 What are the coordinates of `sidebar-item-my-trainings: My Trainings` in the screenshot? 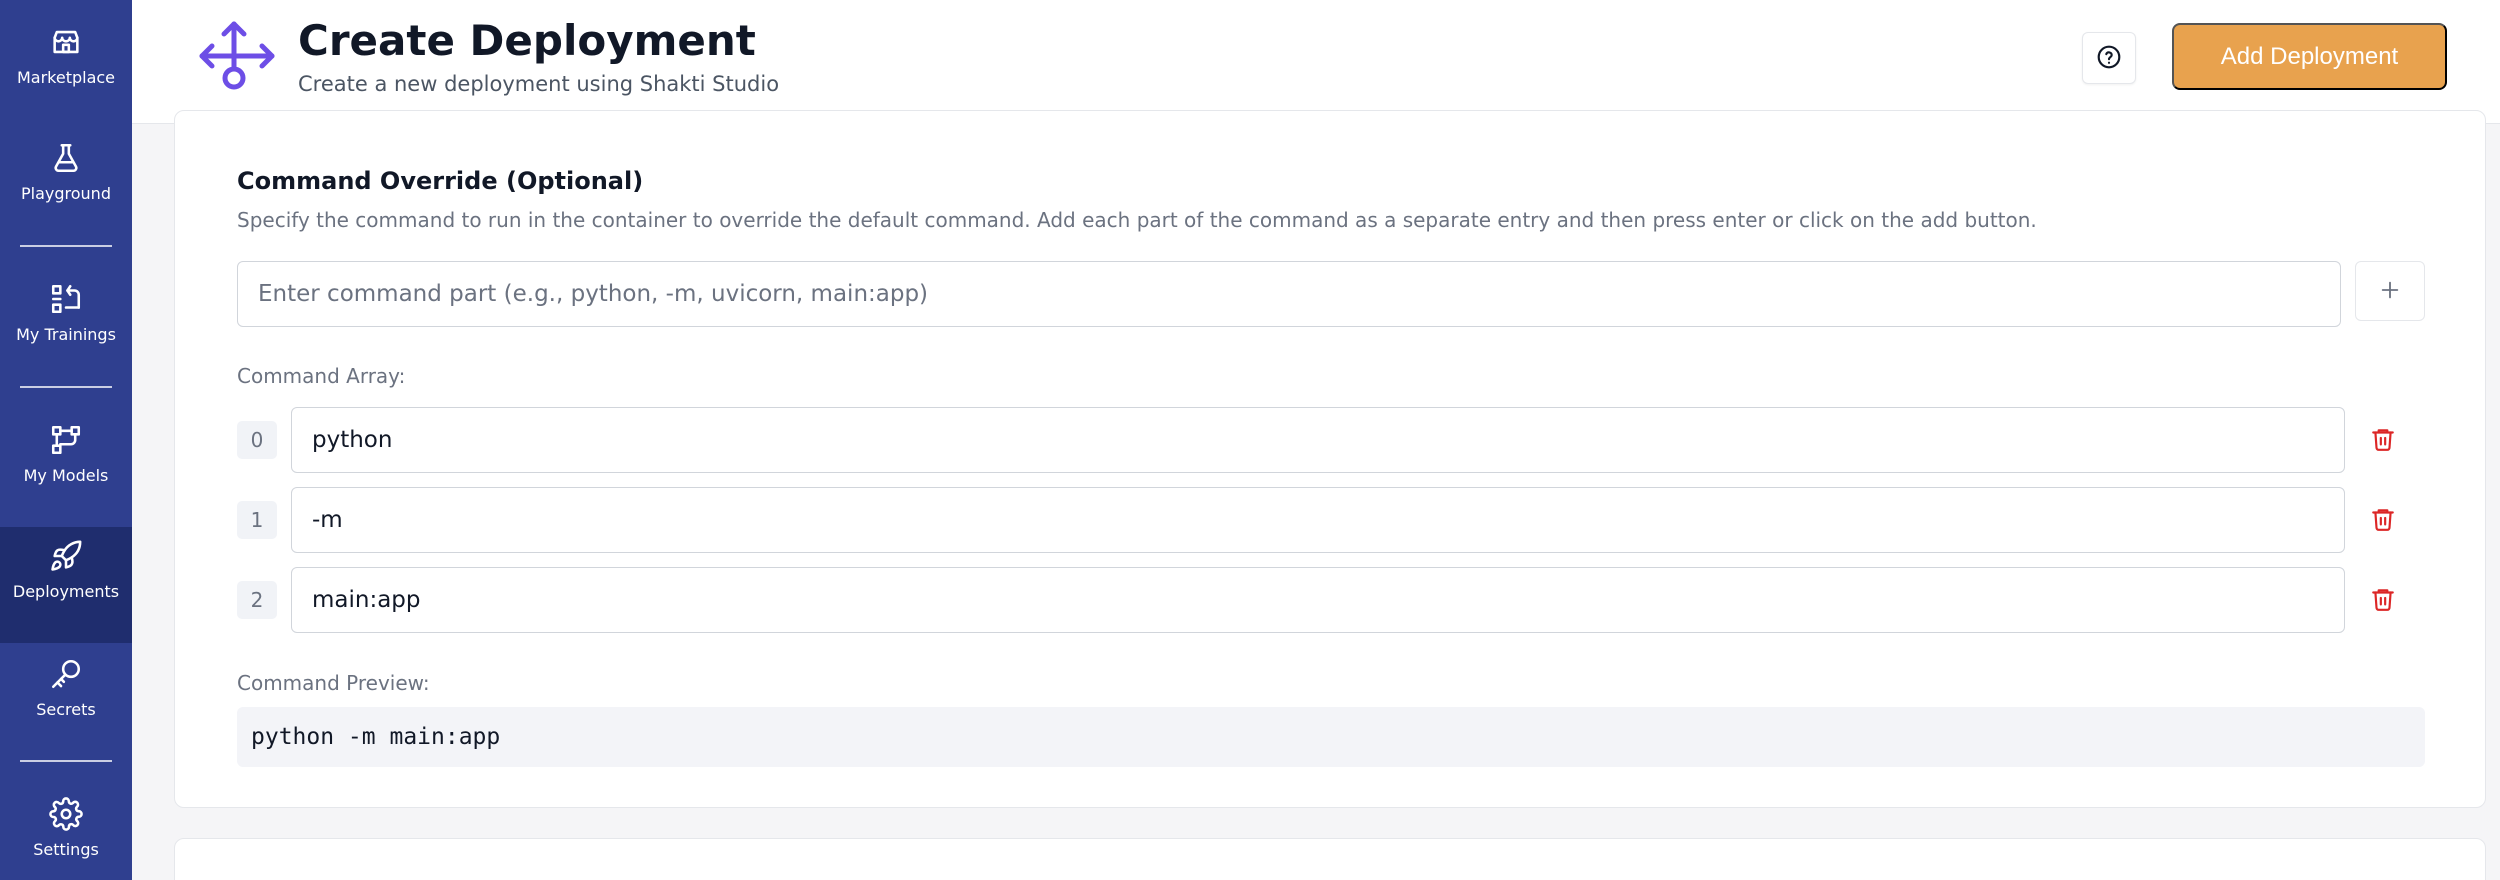 It's located at (66, 312).